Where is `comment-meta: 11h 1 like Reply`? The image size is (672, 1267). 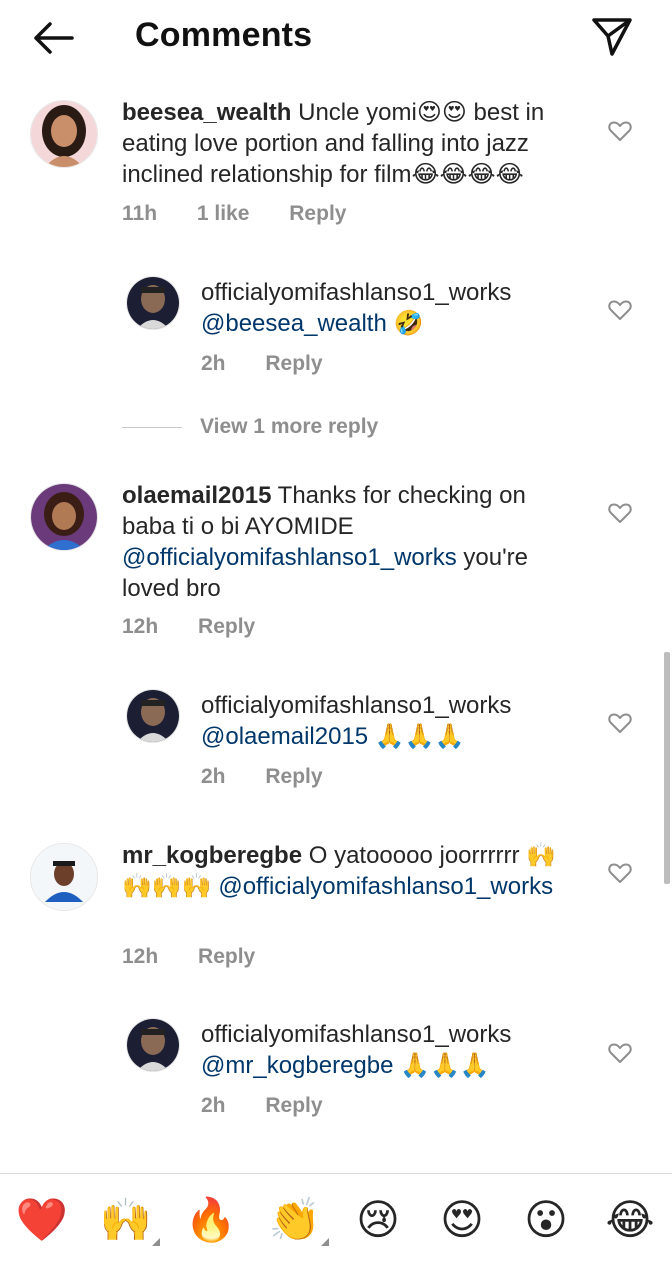 comment-meta: 11h 1 like Reply is located at coordinates (251, 214).